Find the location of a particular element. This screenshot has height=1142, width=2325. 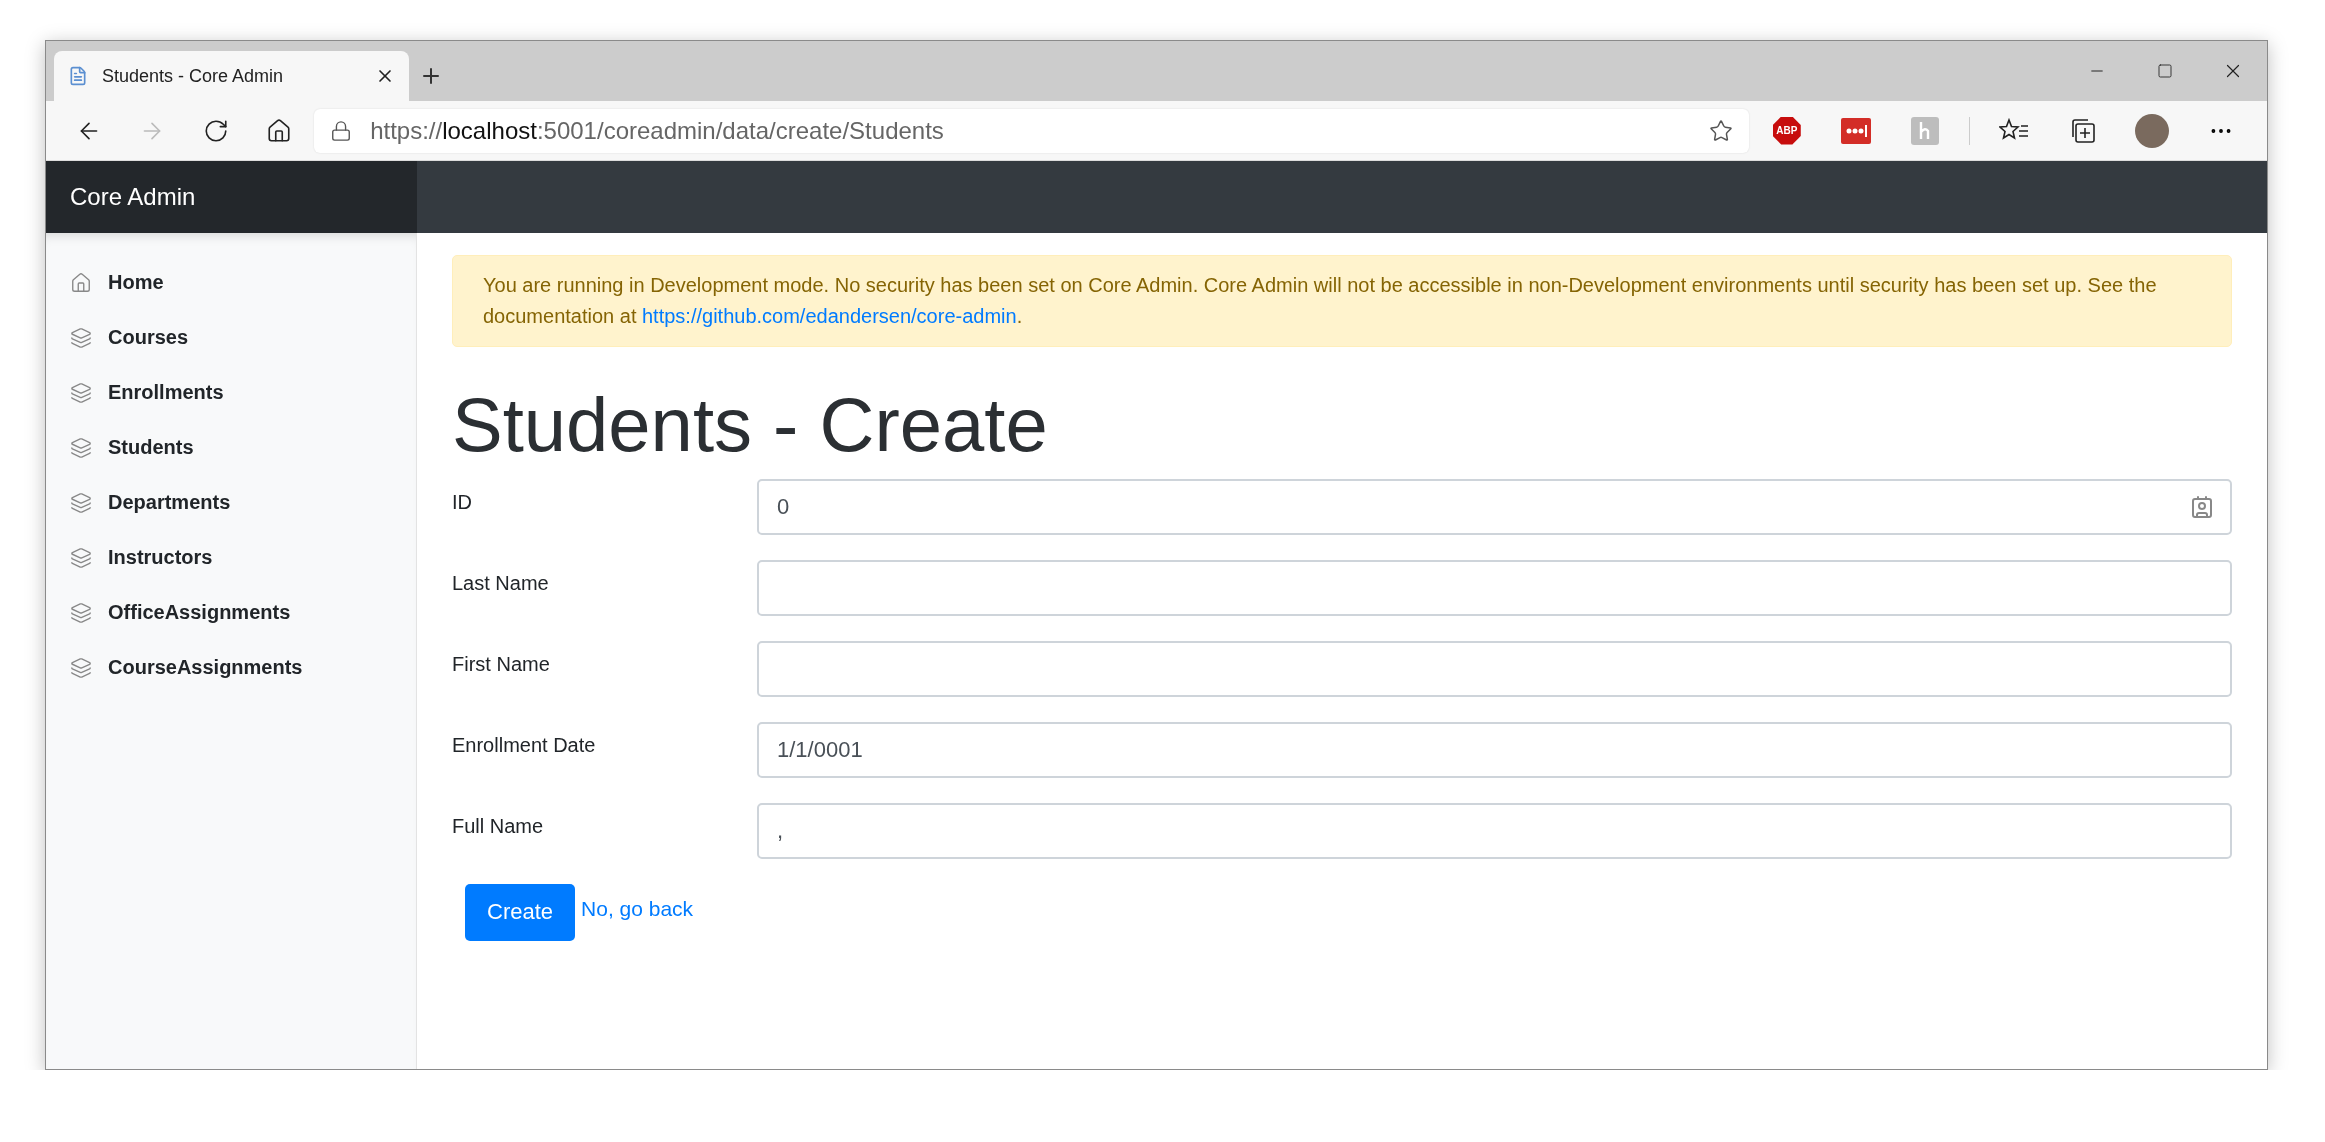

sidebar-item: Instructors is located at coordinates (231, 557).